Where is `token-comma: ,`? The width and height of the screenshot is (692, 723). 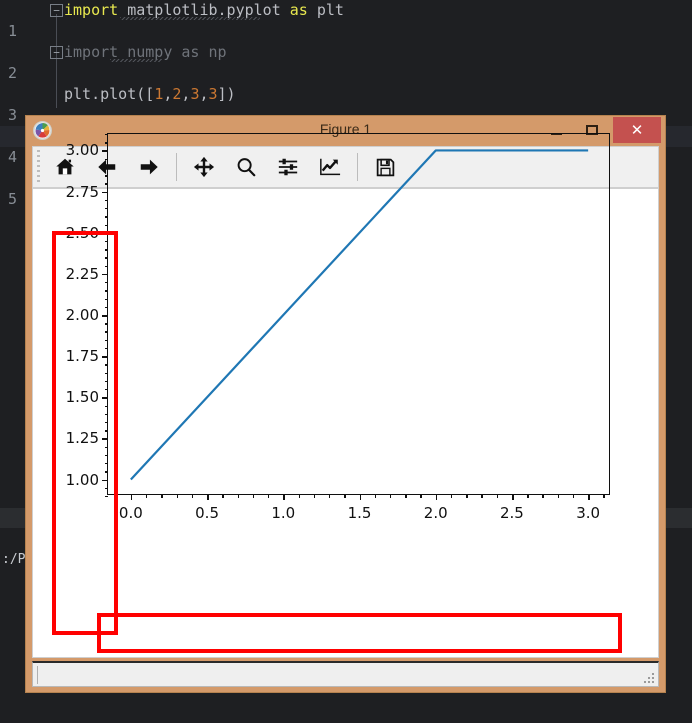
token-comma: , is located at coordinates (204, 94).